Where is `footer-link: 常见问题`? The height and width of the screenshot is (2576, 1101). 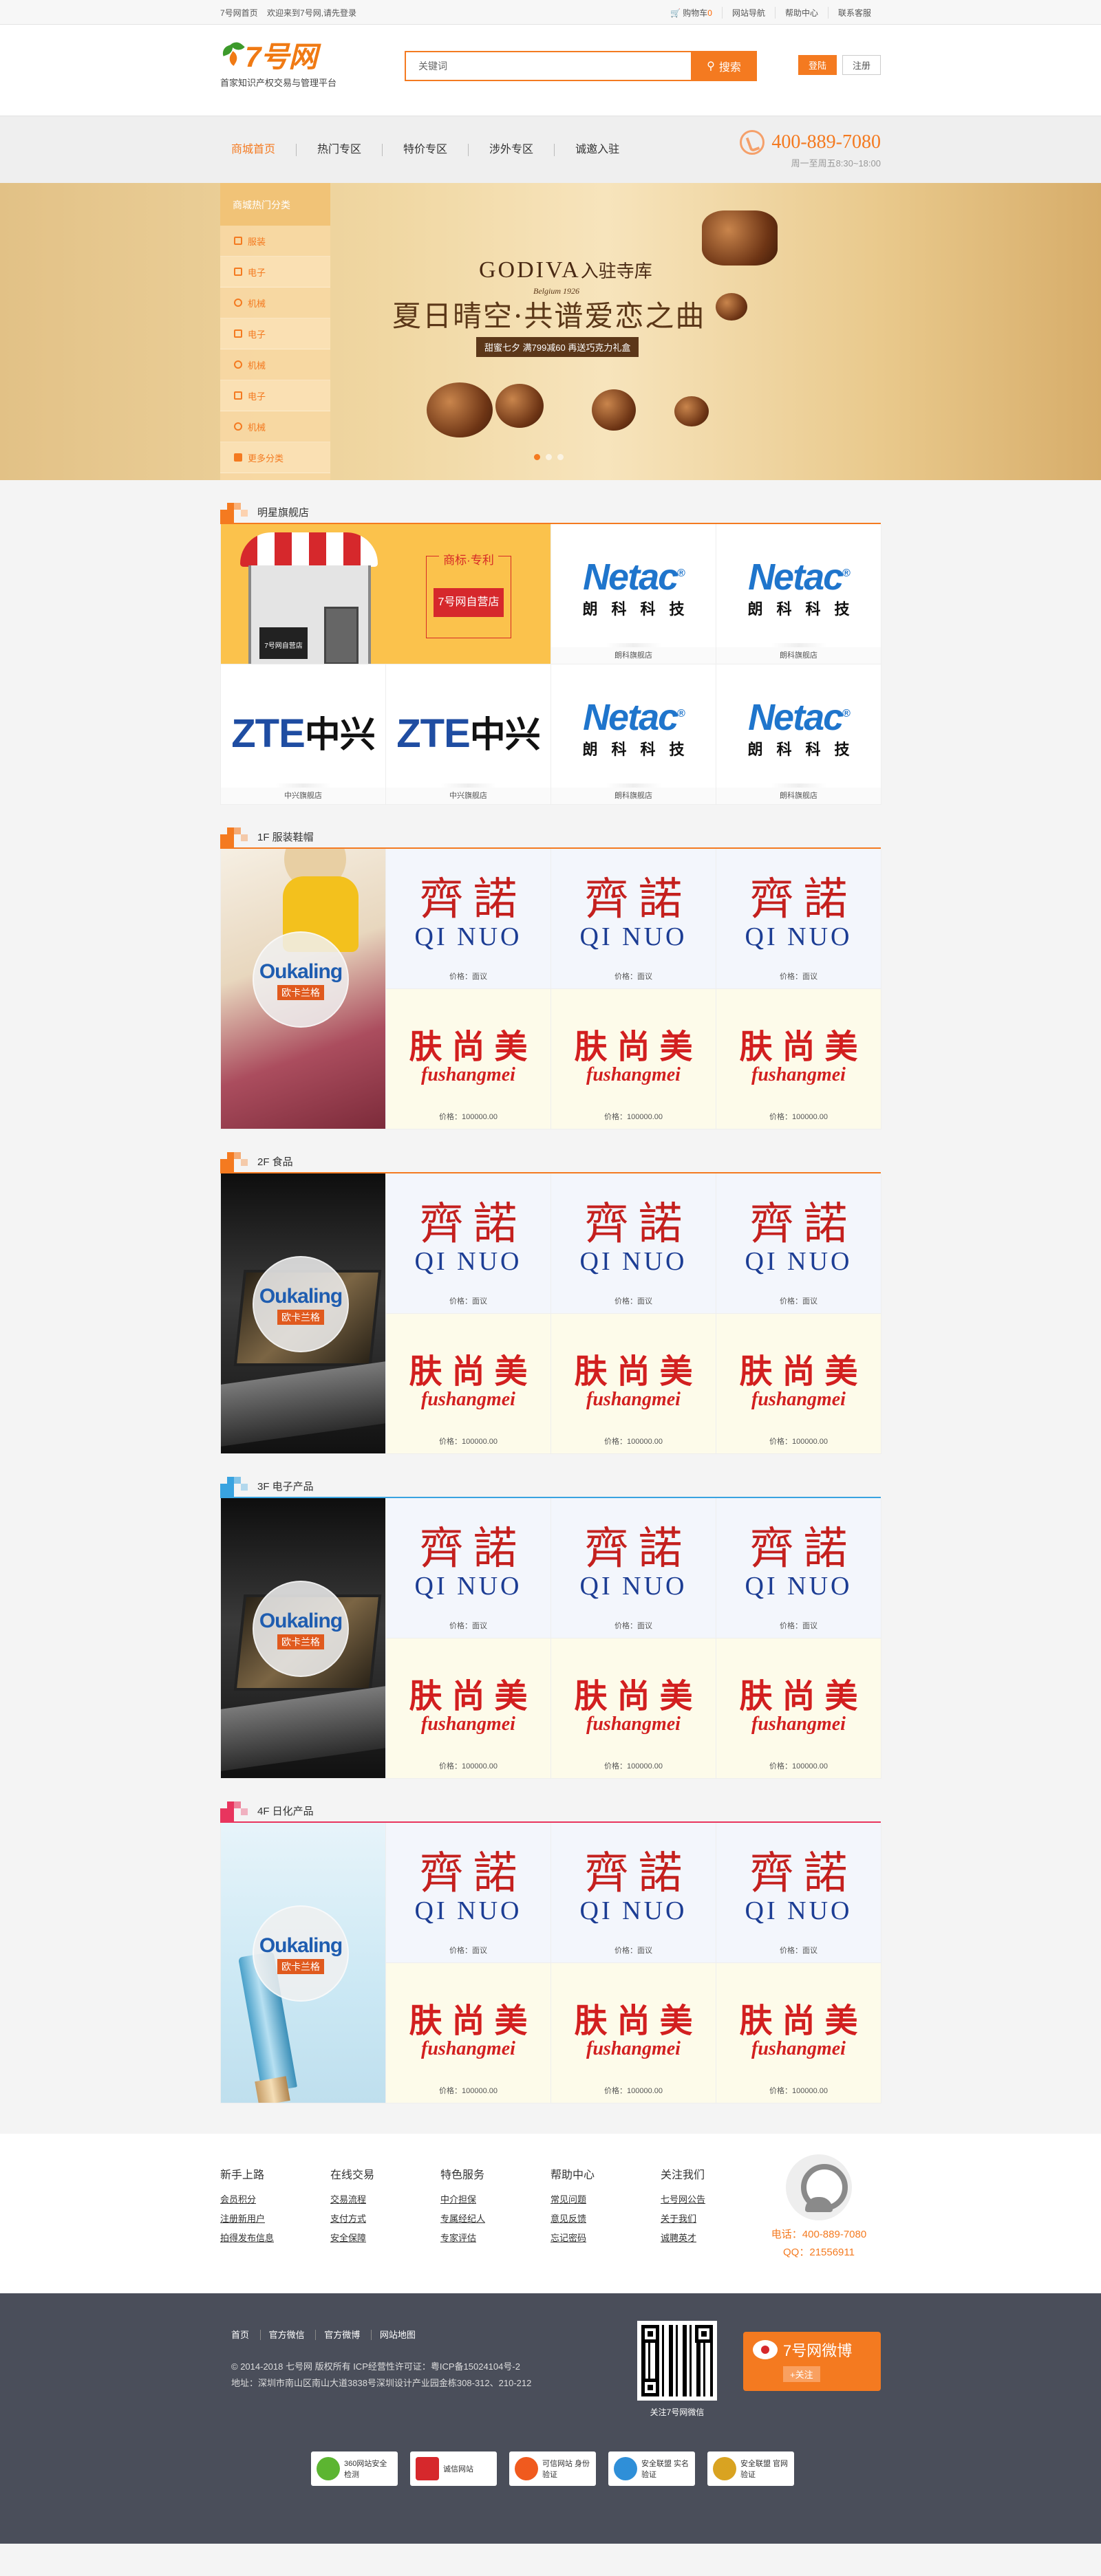 footer-link: 常见问题 is located at coordinates (605, 2199).